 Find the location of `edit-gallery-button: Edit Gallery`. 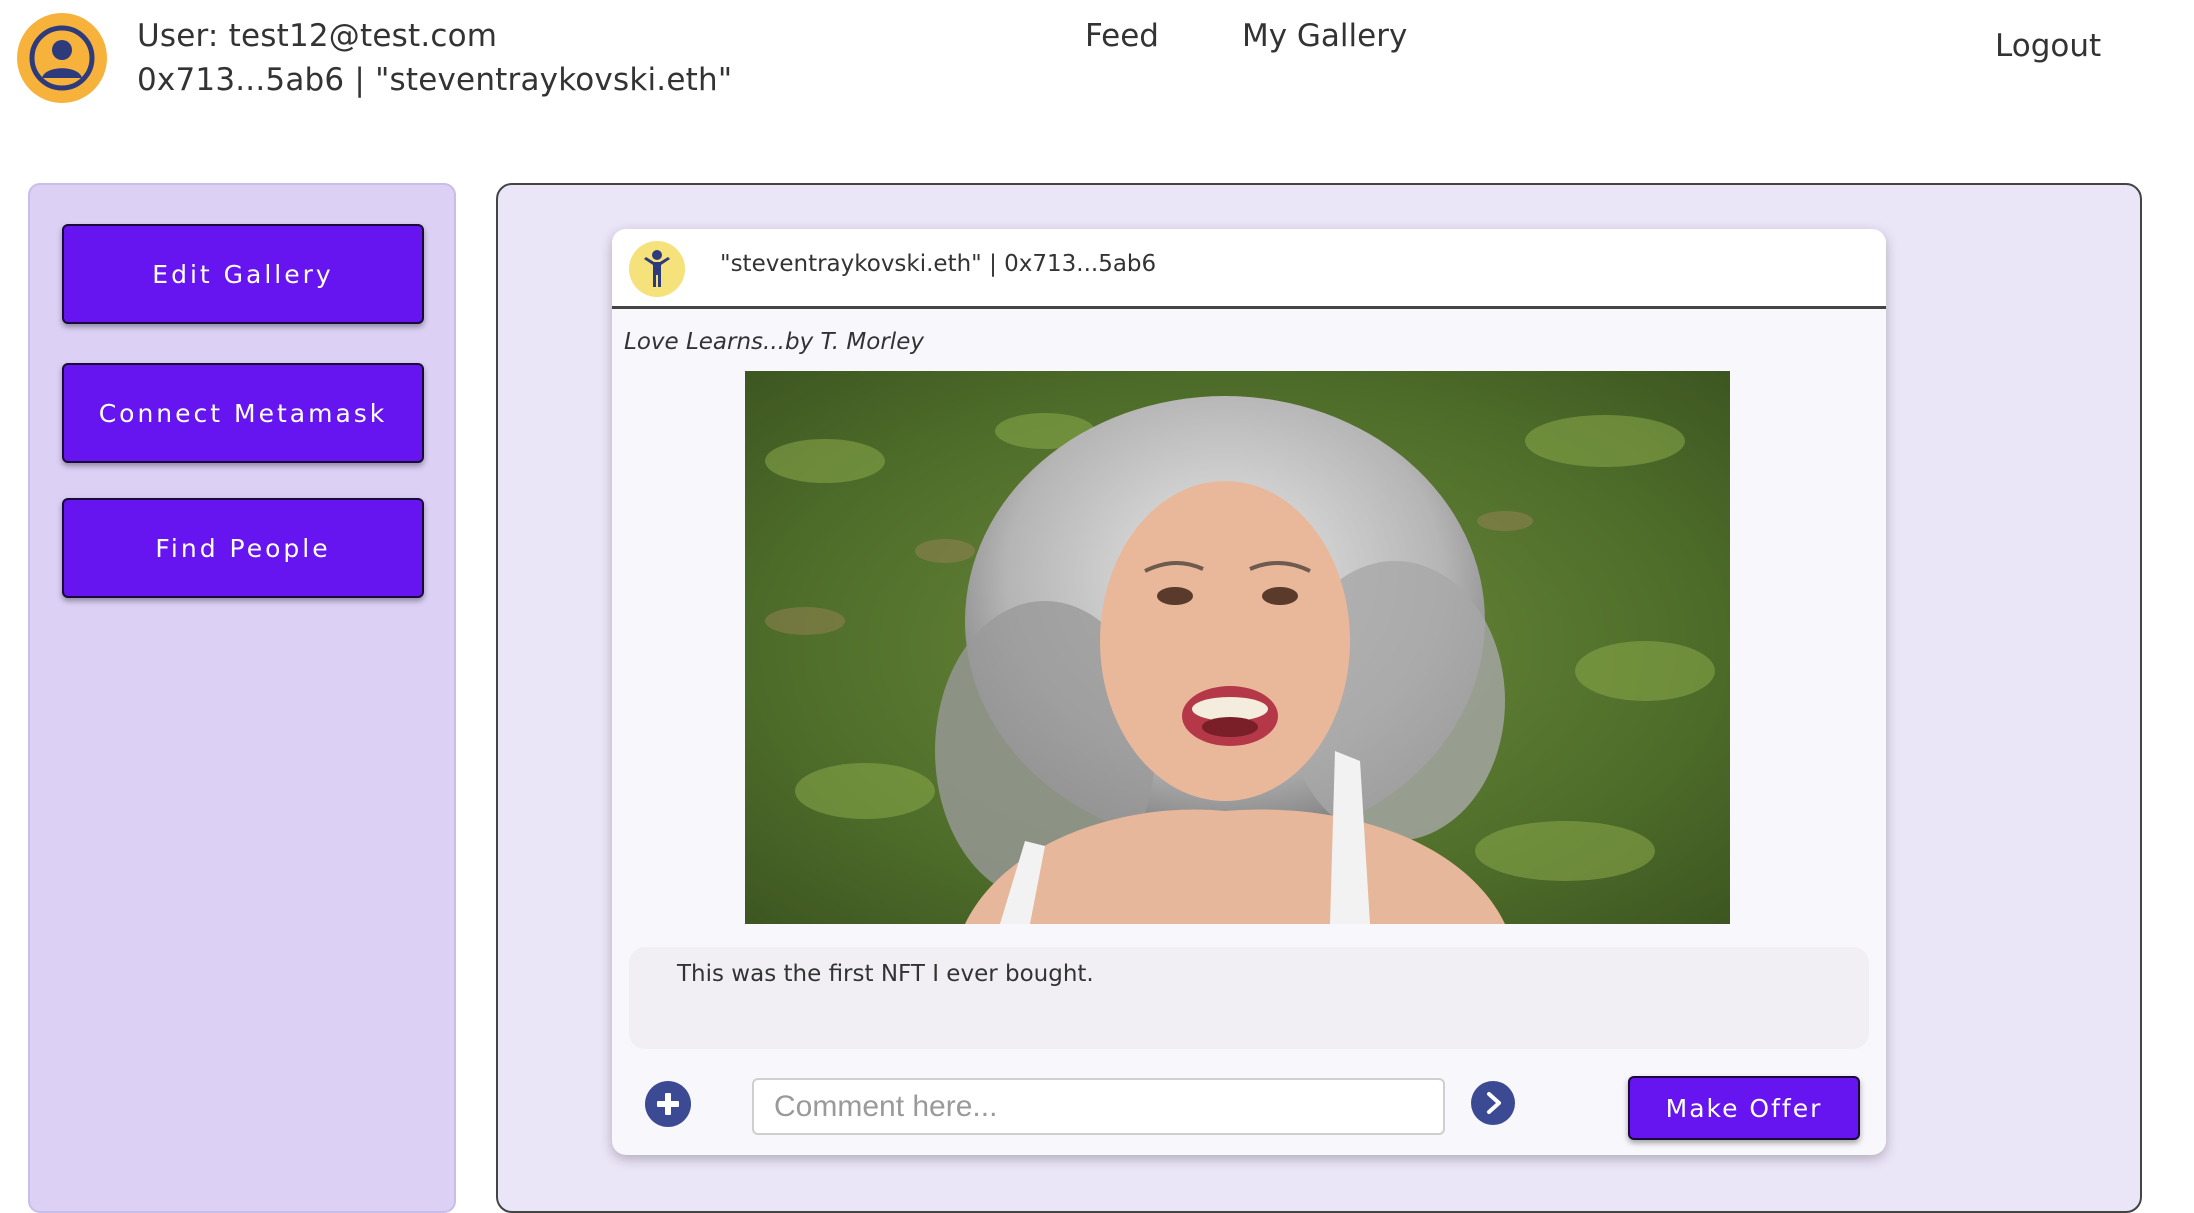

edit-gallery-button: Edit Gallery is located at coordinates (243, 274).